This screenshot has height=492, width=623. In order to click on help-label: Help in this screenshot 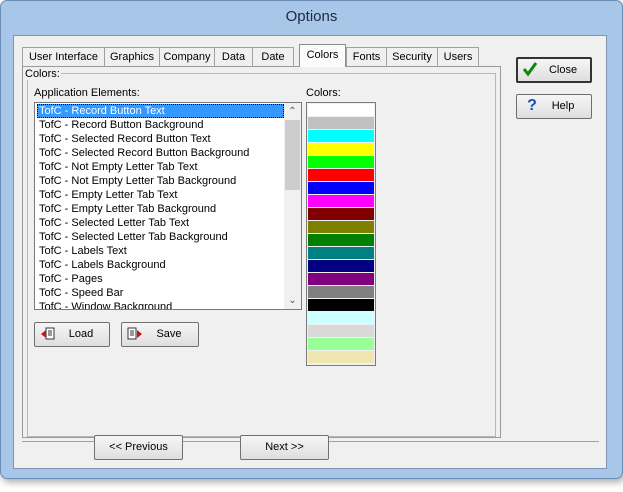, I will do `click(563, 106)`.